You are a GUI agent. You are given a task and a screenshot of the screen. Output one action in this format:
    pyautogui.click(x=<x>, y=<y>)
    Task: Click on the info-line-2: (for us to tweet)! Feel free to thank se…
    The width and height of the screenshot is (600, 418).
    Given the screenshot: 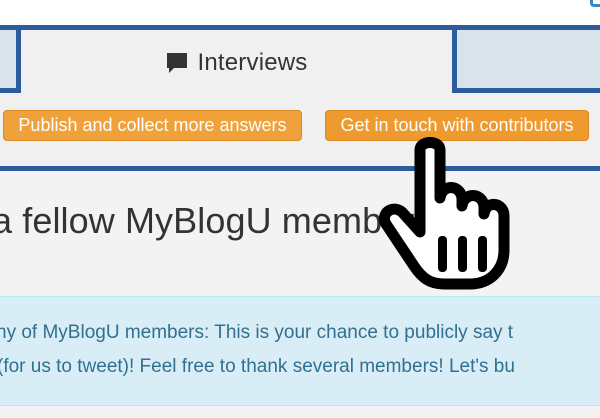 What is the action you would take?
    pyautogui.click(x=257, y=366)
    